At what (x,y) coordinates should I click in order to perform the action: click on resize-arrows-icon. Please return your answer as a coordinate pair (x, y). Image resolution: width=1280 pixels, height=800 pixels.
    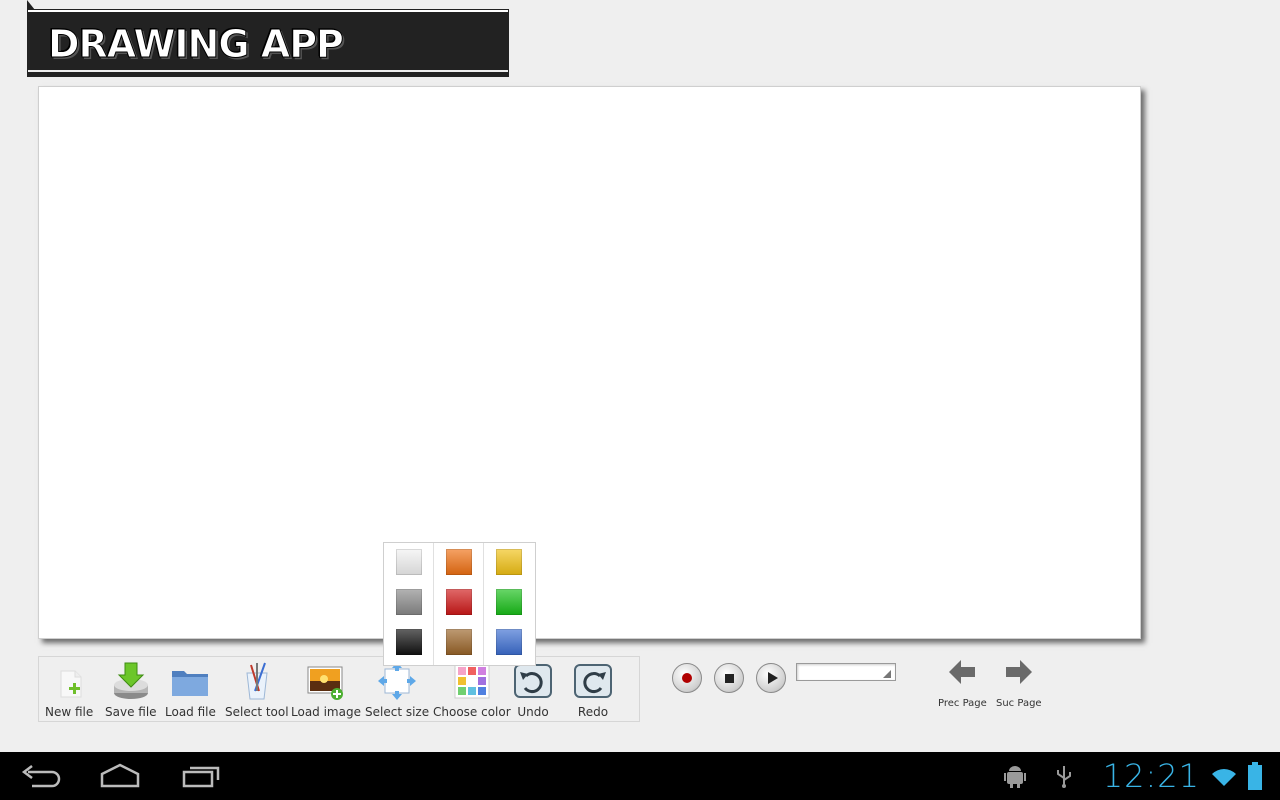
    Looking at the image, I should click on (397, 681).